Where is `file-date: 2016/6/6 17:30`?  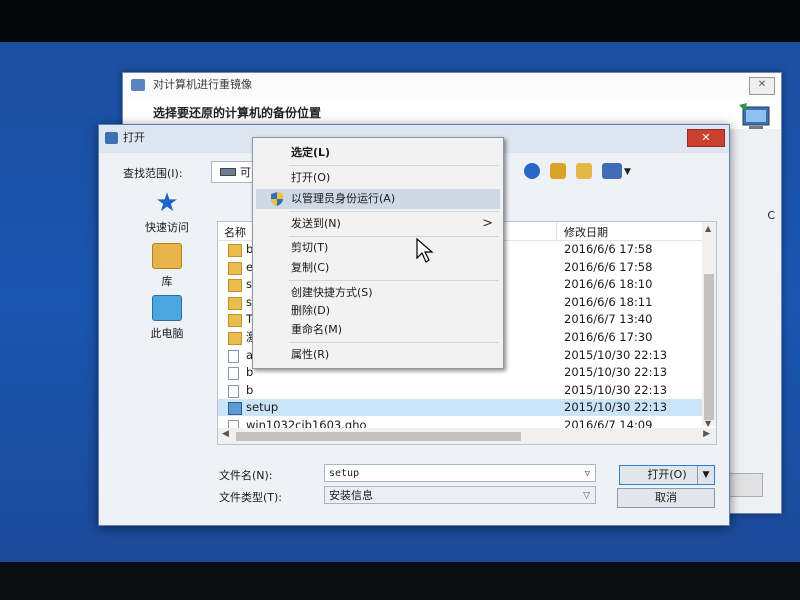 file-date: 2016/6/6 17:30 is located at coordinates (608, 337).